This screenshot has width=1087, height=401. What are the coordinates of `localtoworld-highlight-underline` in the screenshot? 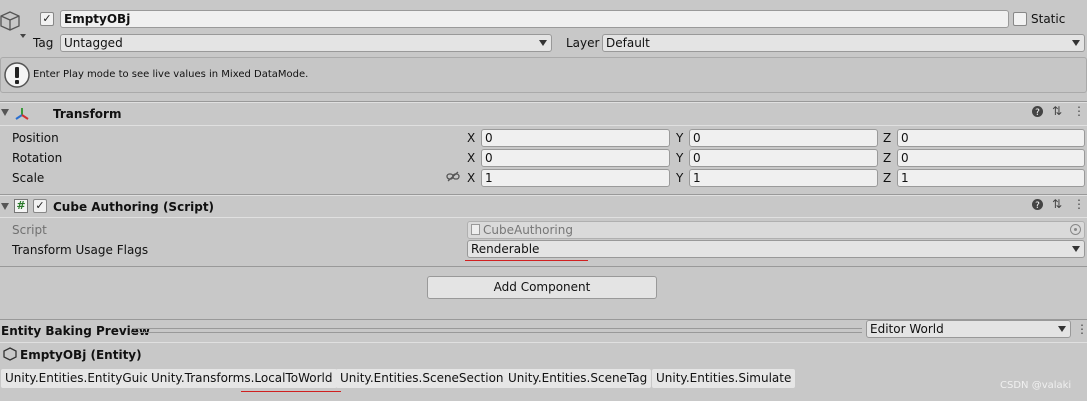 It's located at (291, 391).